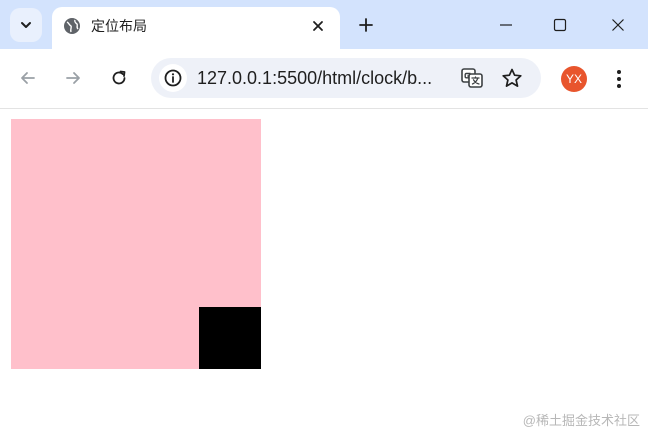 This screenshot has width=648, height=433. I want to click on profile-avatar: YX, so click(574, 79).